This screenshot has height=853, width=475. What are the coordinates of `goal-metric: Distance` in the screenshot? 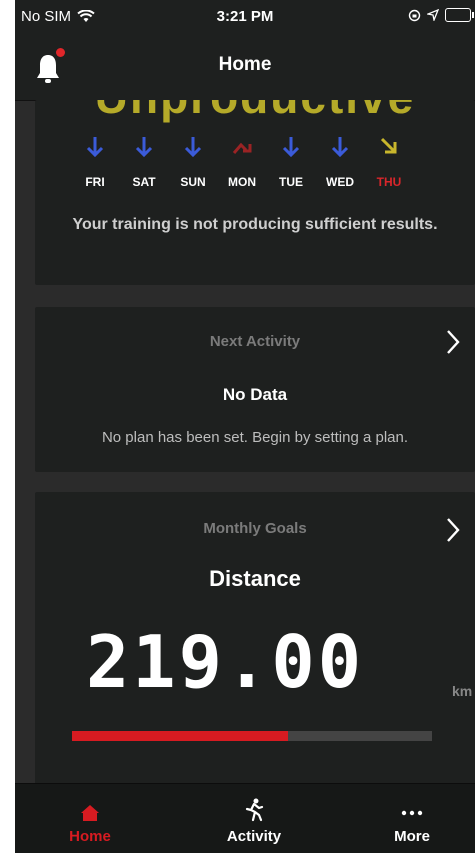 It's located at (255, 578).